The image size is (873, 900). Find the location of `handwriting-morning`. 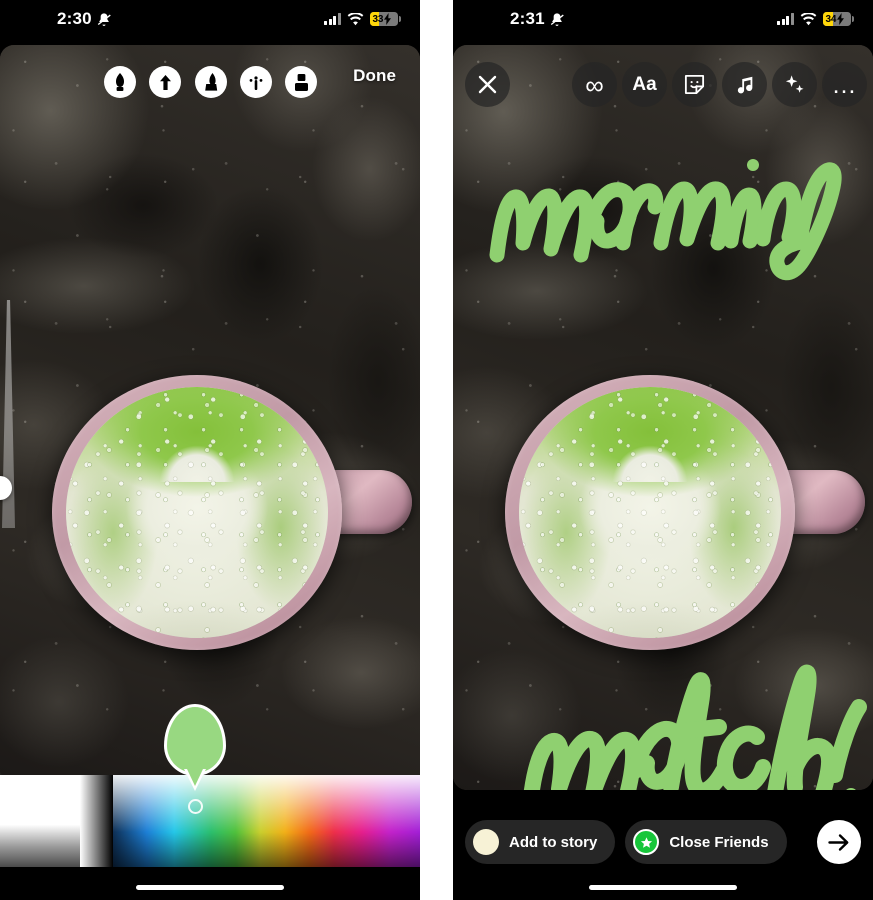

handwriting-morning is located at coordinates (666, 198).